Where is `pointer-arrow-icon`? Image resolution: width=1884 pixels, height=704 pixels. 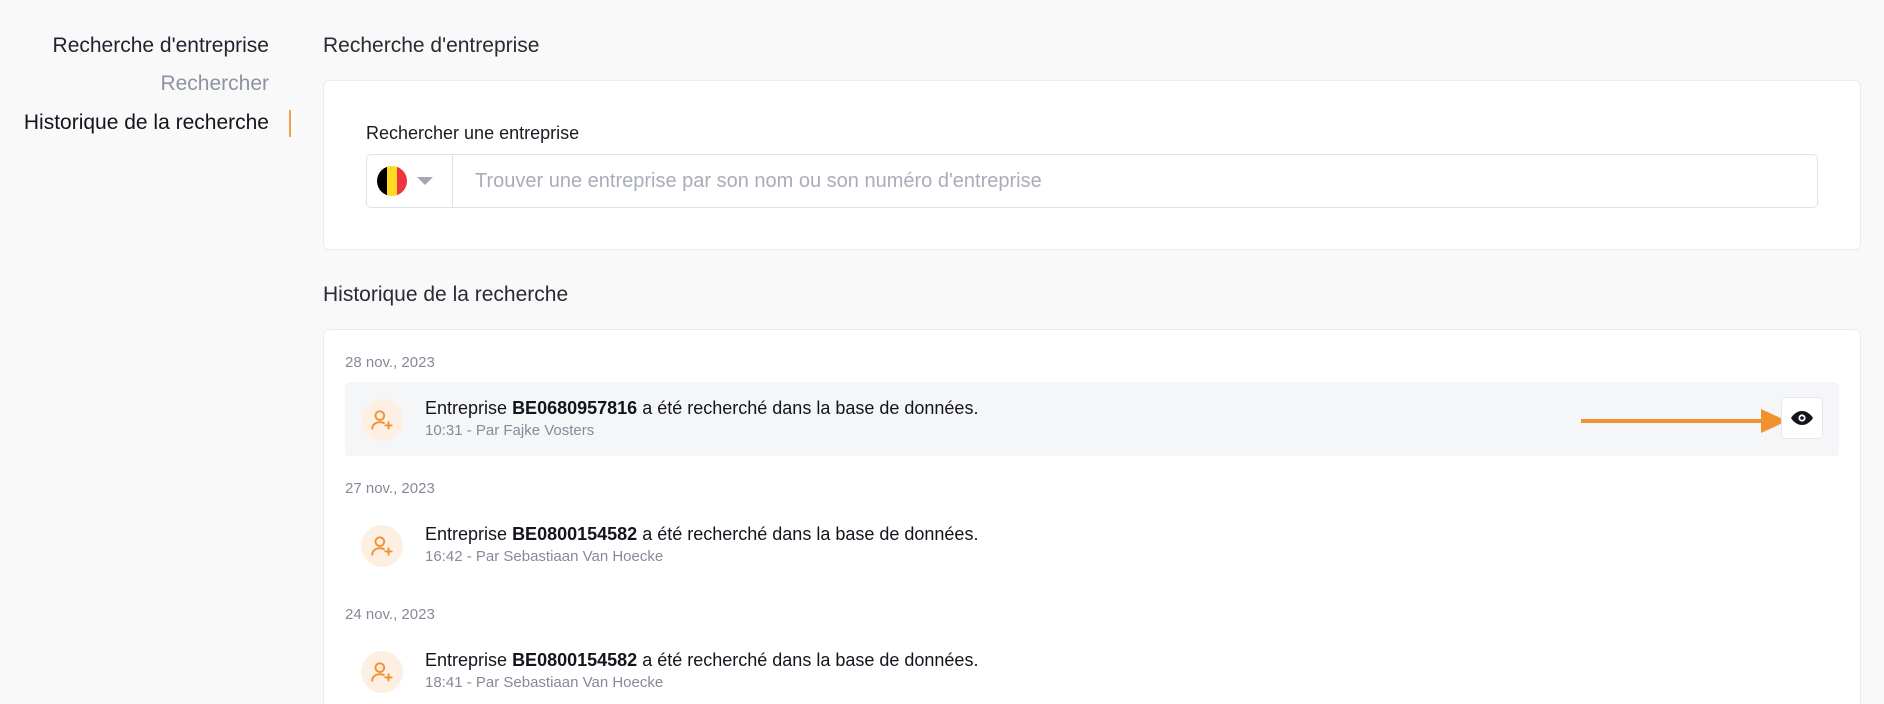
pointer-arrow-icon is located at coordinates (1684, 421).